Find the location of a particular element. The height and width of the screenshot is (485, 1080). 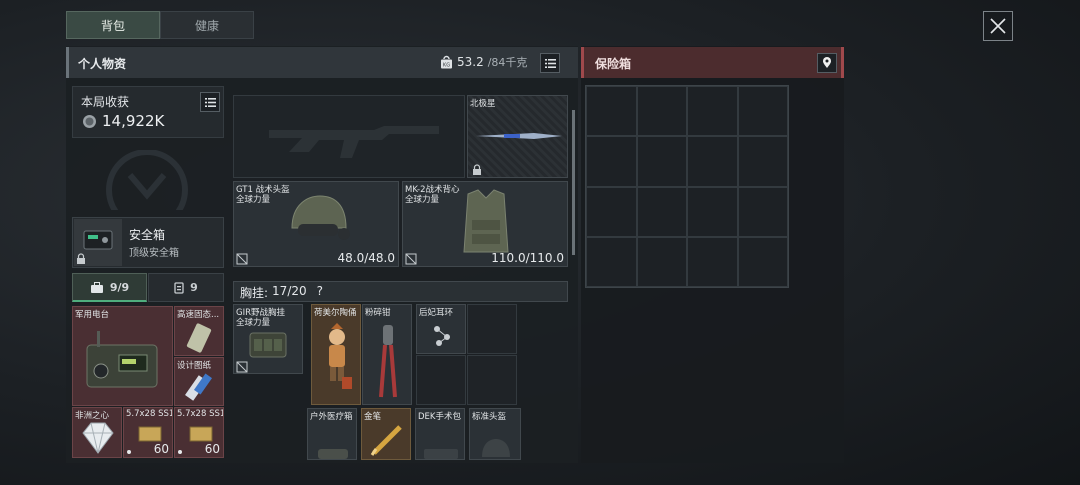

vest-slot: MK-2战术背心 全球力量 110.0/110.0 is located at coordinates (485, 224).